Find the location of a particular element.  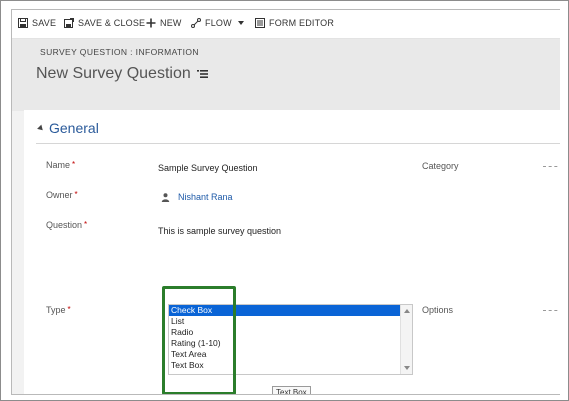

save-button: SAVE is located at coordinates (37, 23).